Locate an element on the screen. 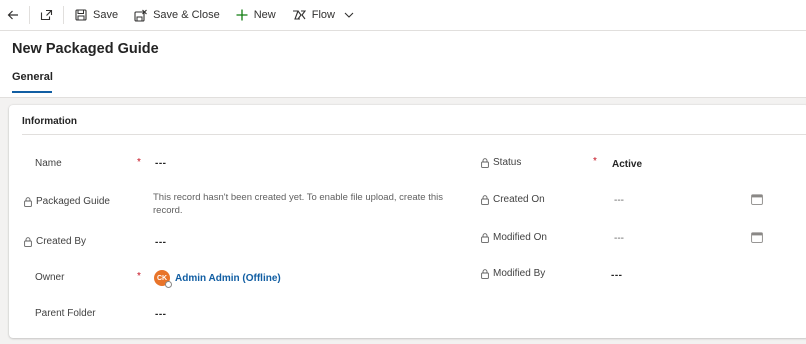 Image resolution: width=806 pixels, height=344 pixels. field-label-modified-by: Modified By is located at coordinates (513, 273).